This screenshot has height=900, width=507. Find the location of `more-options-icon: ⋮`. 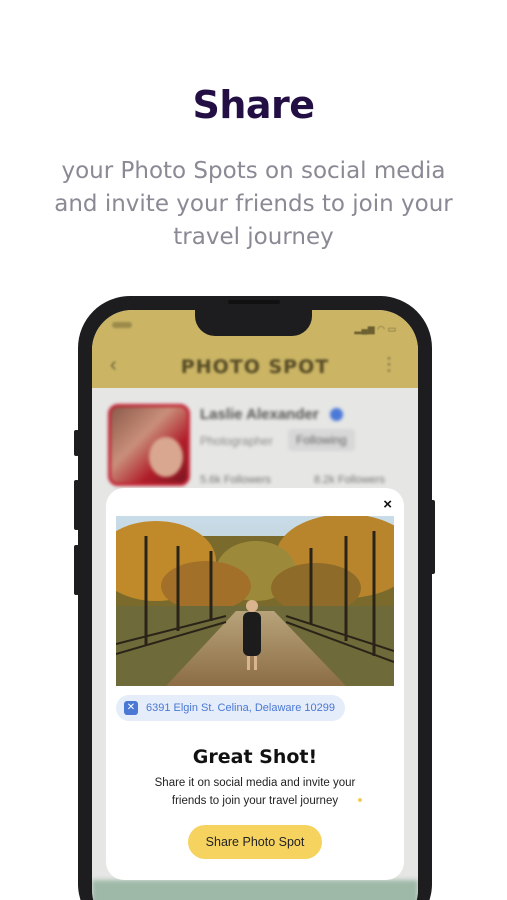

more-options-icon: ⋮ is located at coordinates (389, 364).